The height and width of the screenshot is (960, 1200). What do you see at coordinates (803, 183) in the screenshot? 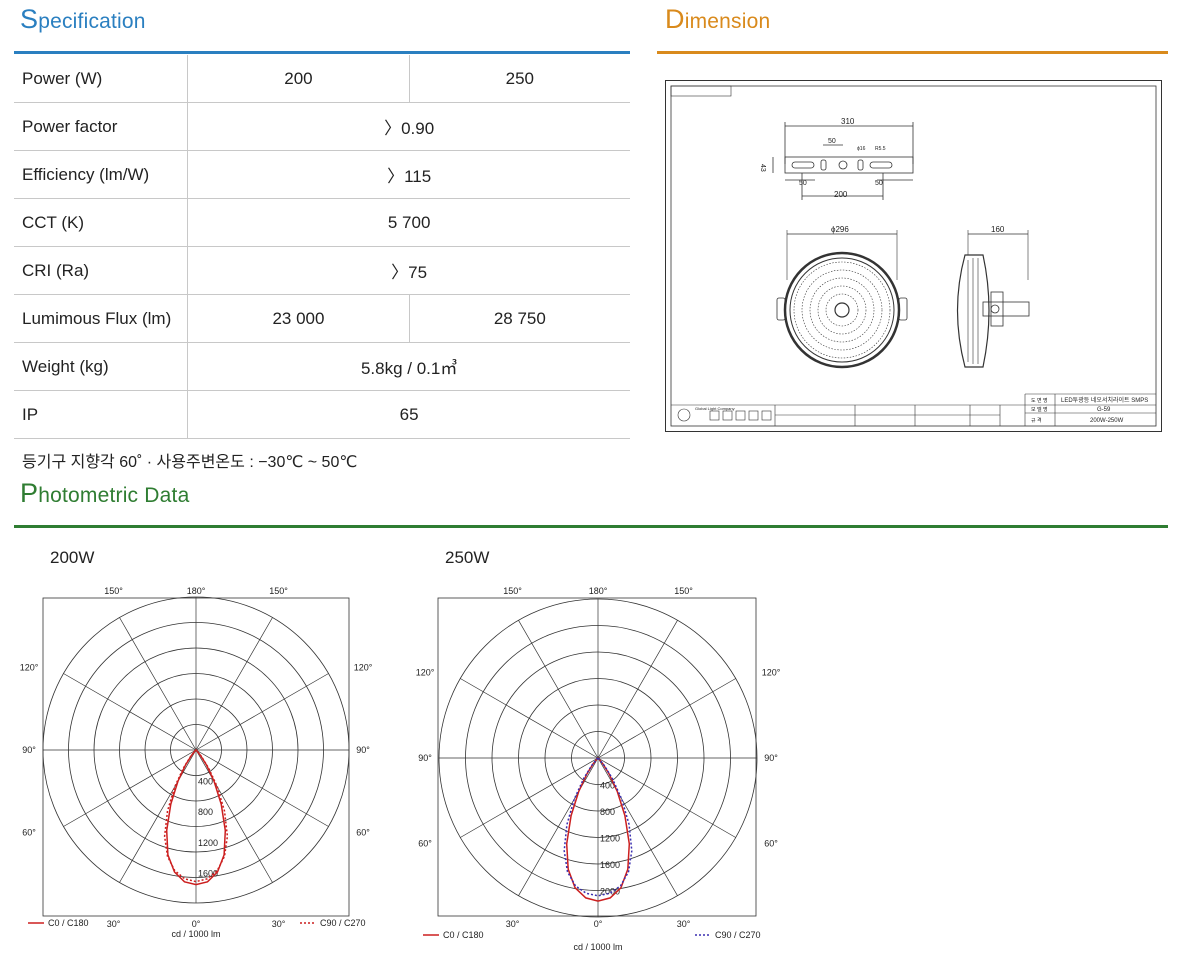
I see `dim-50-left: 50` at bounding box center [803, 183].